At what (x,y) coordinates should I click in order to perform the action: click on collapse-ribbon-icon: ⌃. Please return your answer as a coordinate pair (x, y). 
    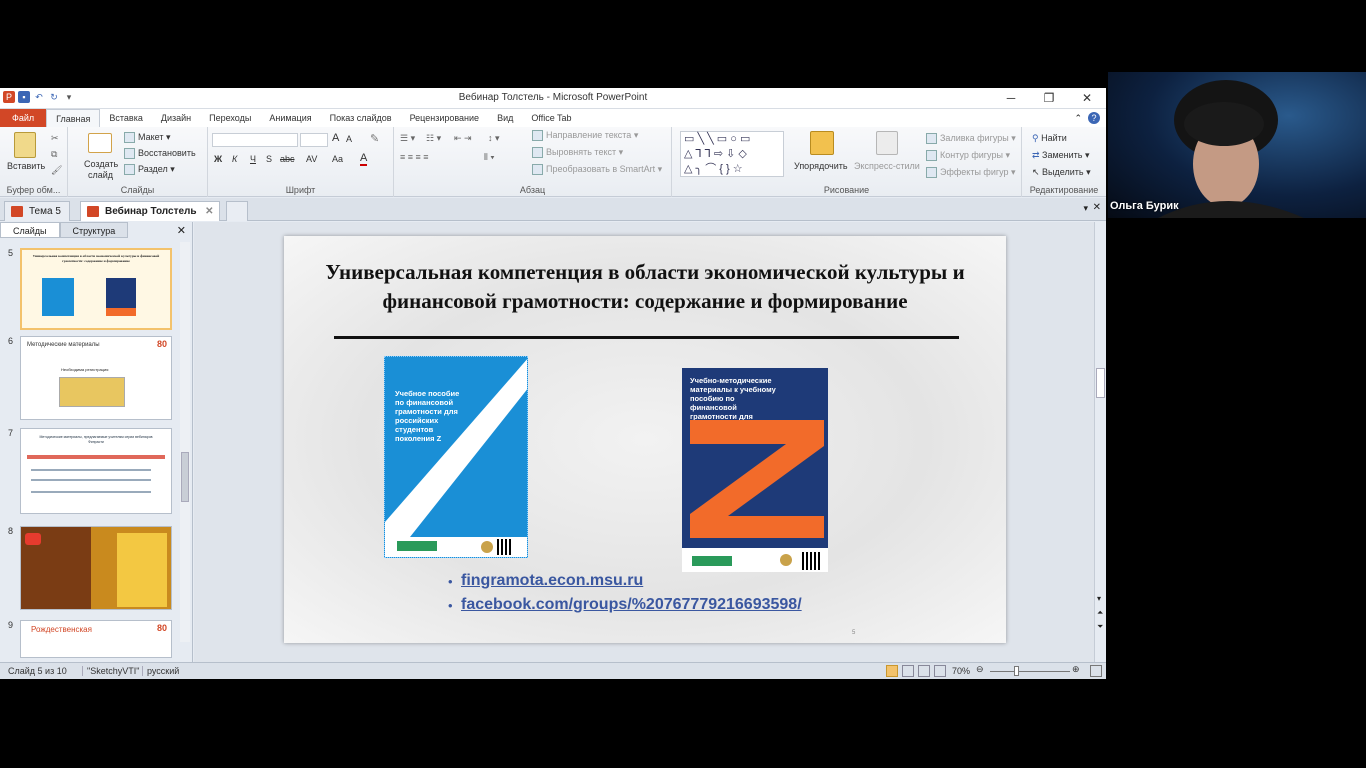
    Looking at the image, I should click on (1078, 118).